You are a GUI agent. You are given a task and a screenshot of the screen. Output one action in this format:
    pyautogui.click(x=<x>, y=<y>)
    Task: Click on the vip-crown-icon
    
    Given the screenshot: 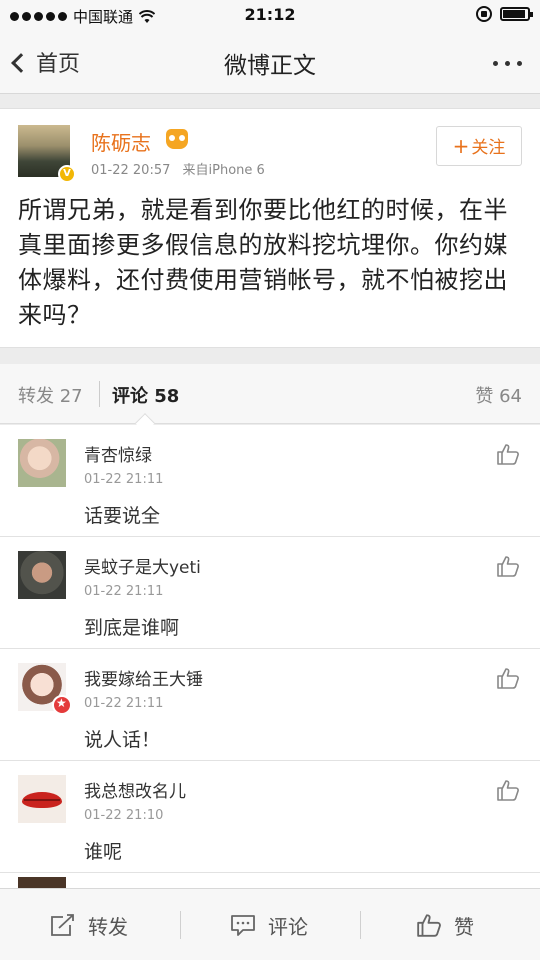 What is the action you would take?
    pyautogui.click(x=177, y=139)
    